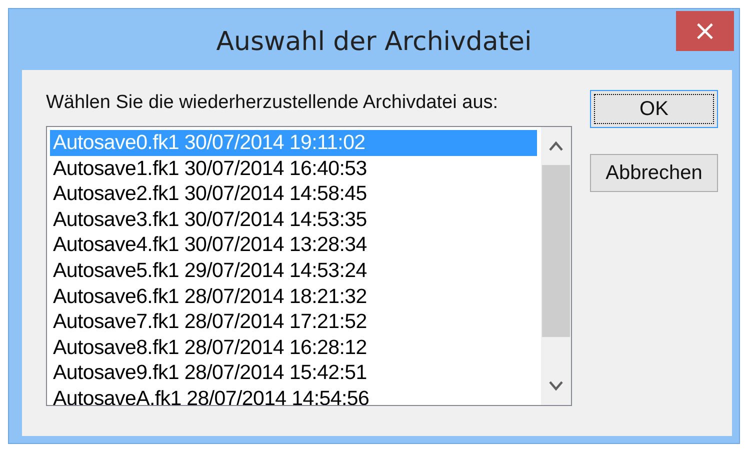 This screenshot has width=749, height=452. What do you see at coordinates (293, 297) in the screenshot?
I see `file-list-item: Autosave6.fk1 28/07/2014 18:21:32` at bounding box center [293, 297].